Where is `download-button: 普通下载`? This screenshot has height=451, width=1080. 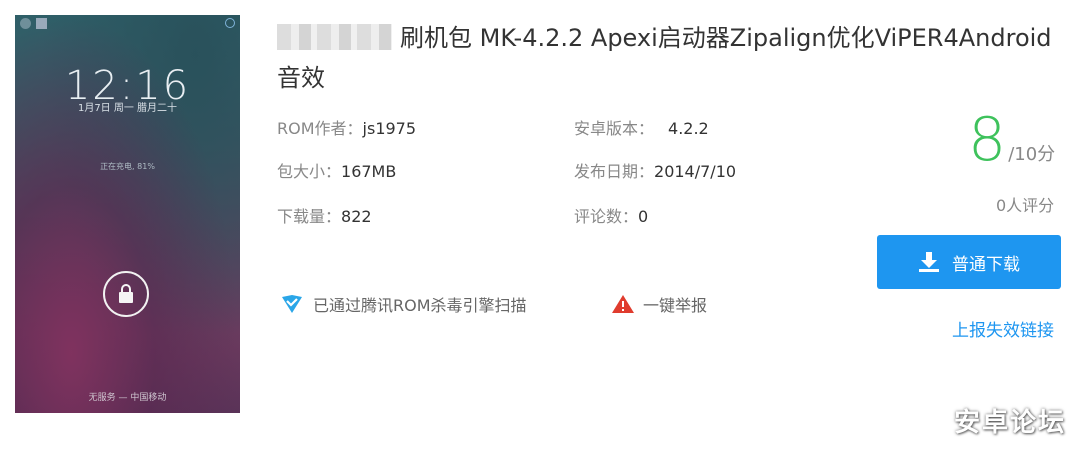 download-button: 普通下载 is located at coordinates (969, 262).